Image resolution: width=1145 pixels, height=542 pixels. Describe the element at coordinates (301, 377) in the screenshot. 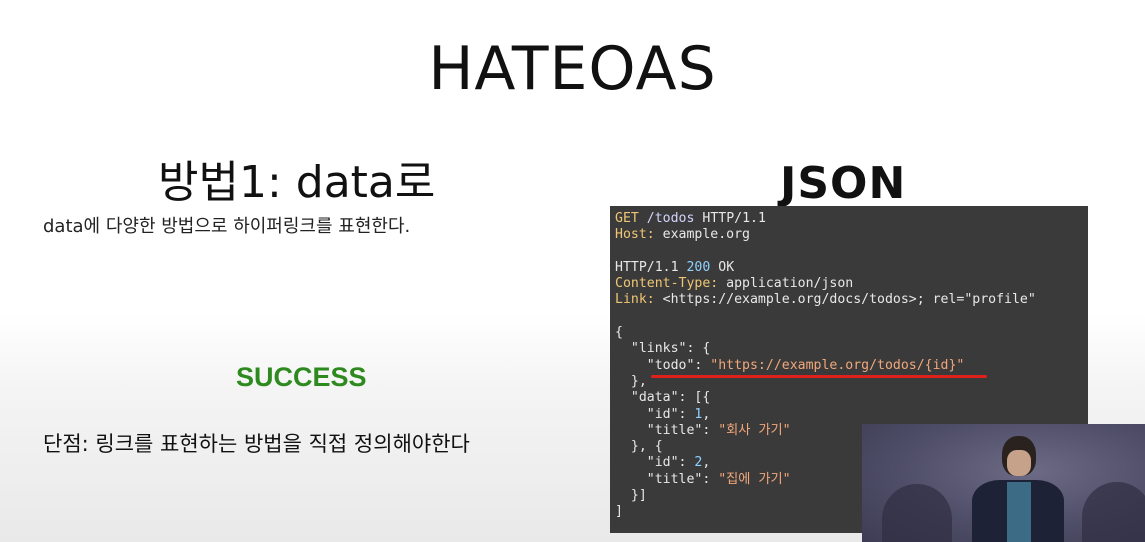

I see `success-label: SUCCESS` at that location.